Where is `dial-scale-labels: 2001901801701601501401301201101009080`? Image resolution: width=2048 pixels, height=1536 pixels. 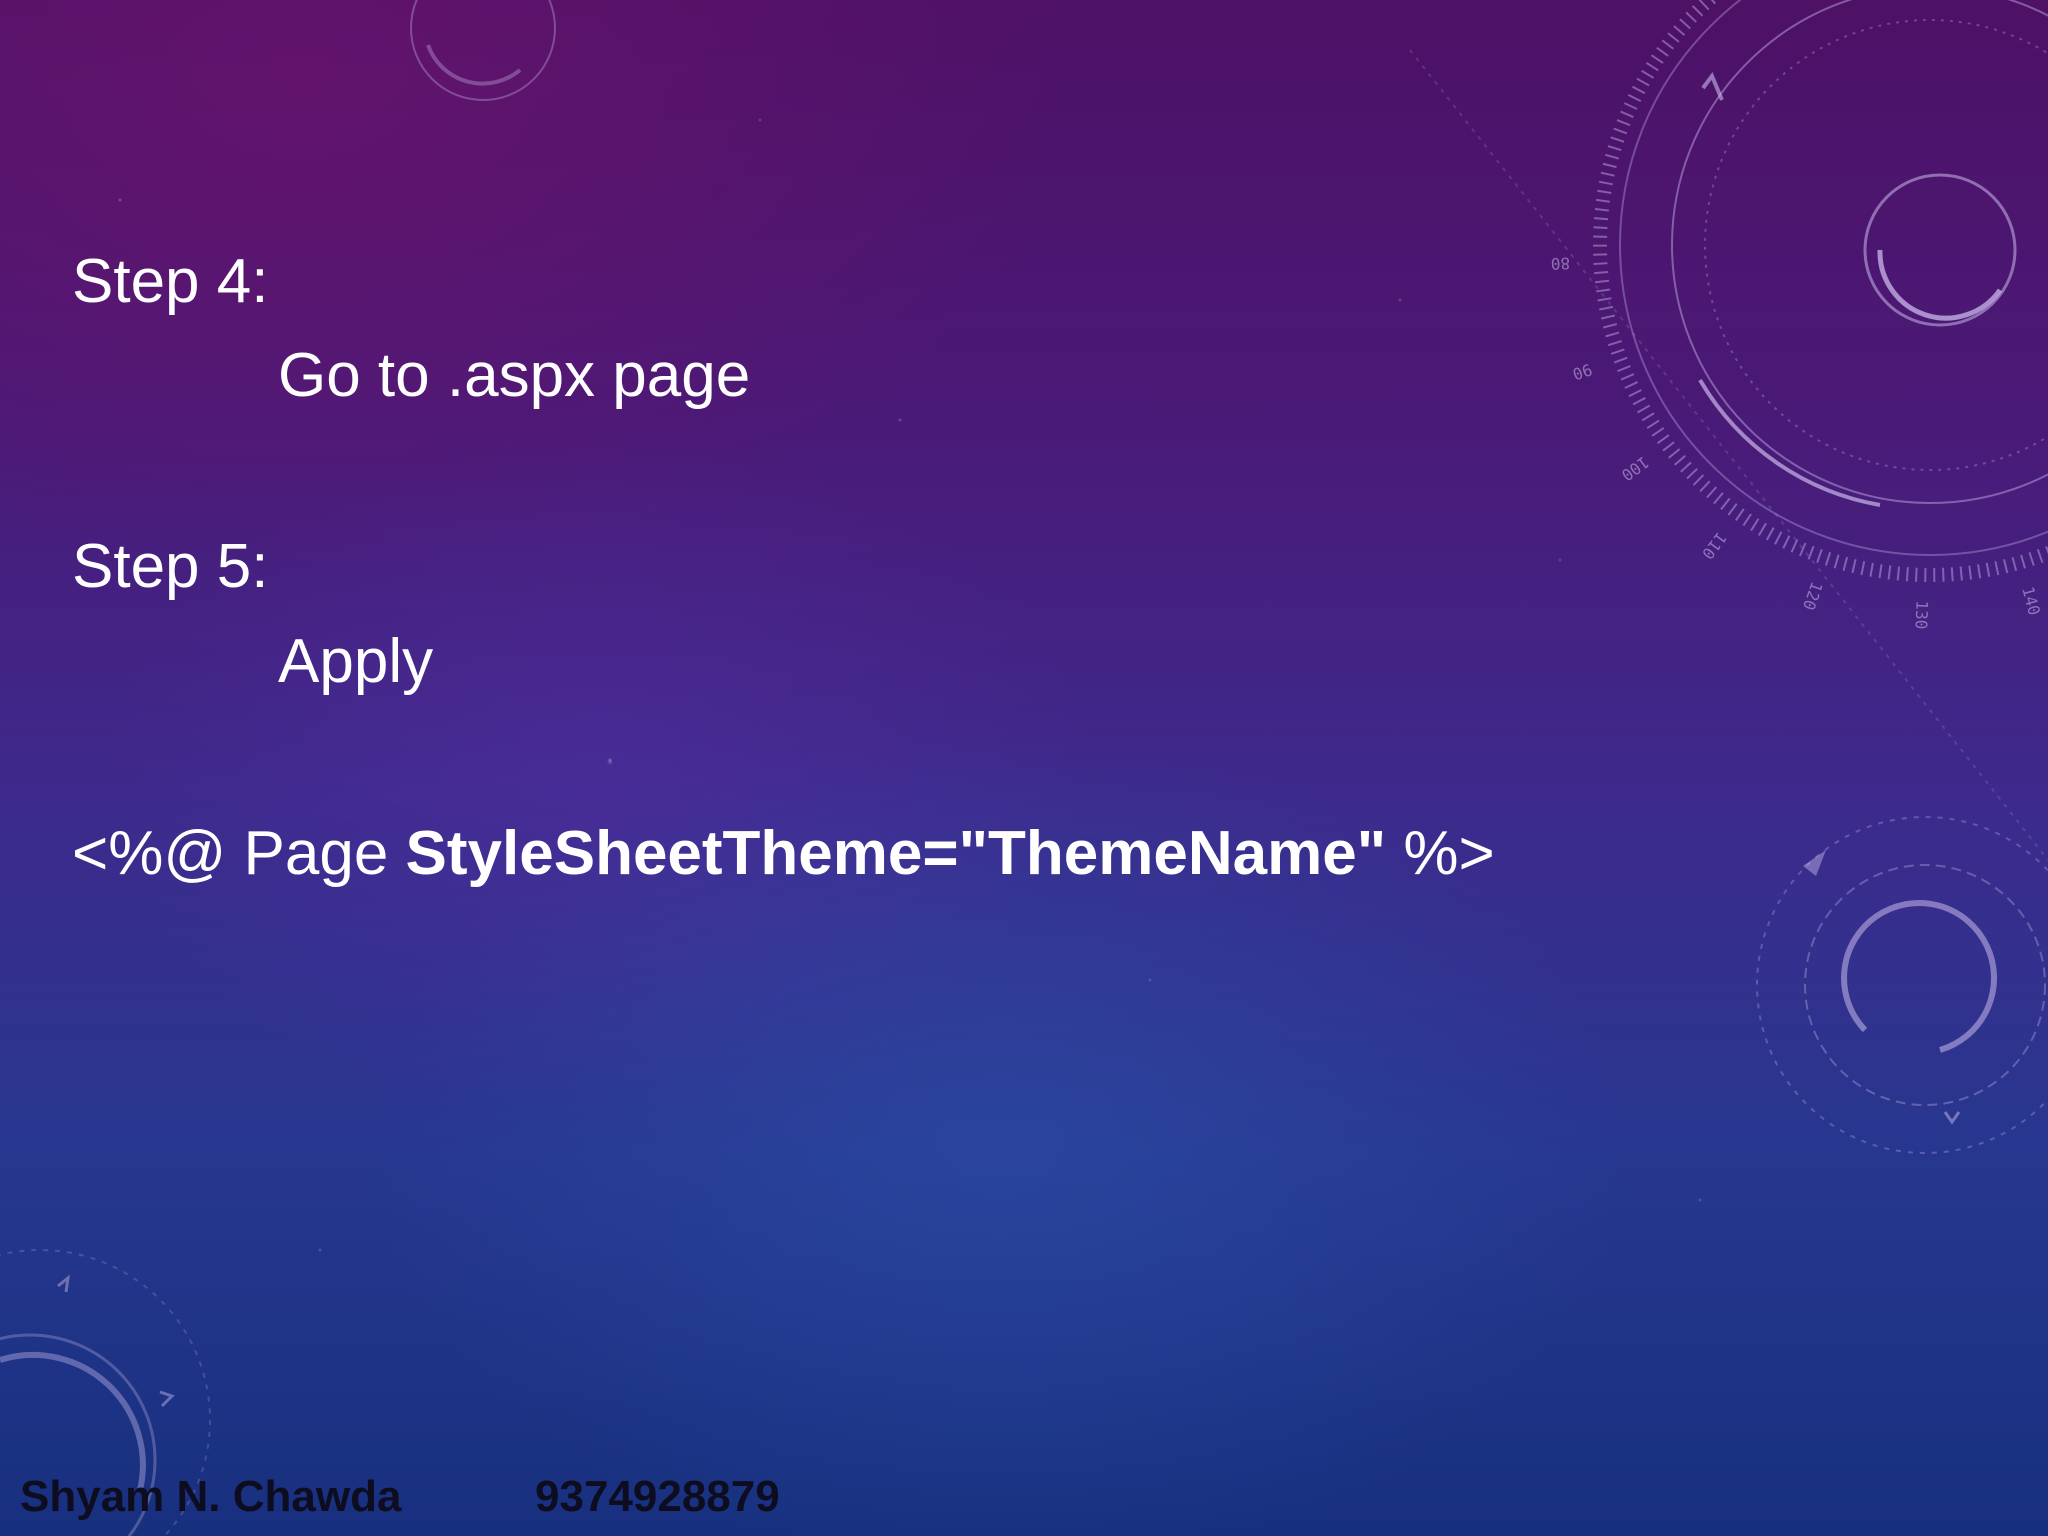
dial-scale-labels: 2001901801701601501401301201101009080 is located at coordinates (1797, 442).